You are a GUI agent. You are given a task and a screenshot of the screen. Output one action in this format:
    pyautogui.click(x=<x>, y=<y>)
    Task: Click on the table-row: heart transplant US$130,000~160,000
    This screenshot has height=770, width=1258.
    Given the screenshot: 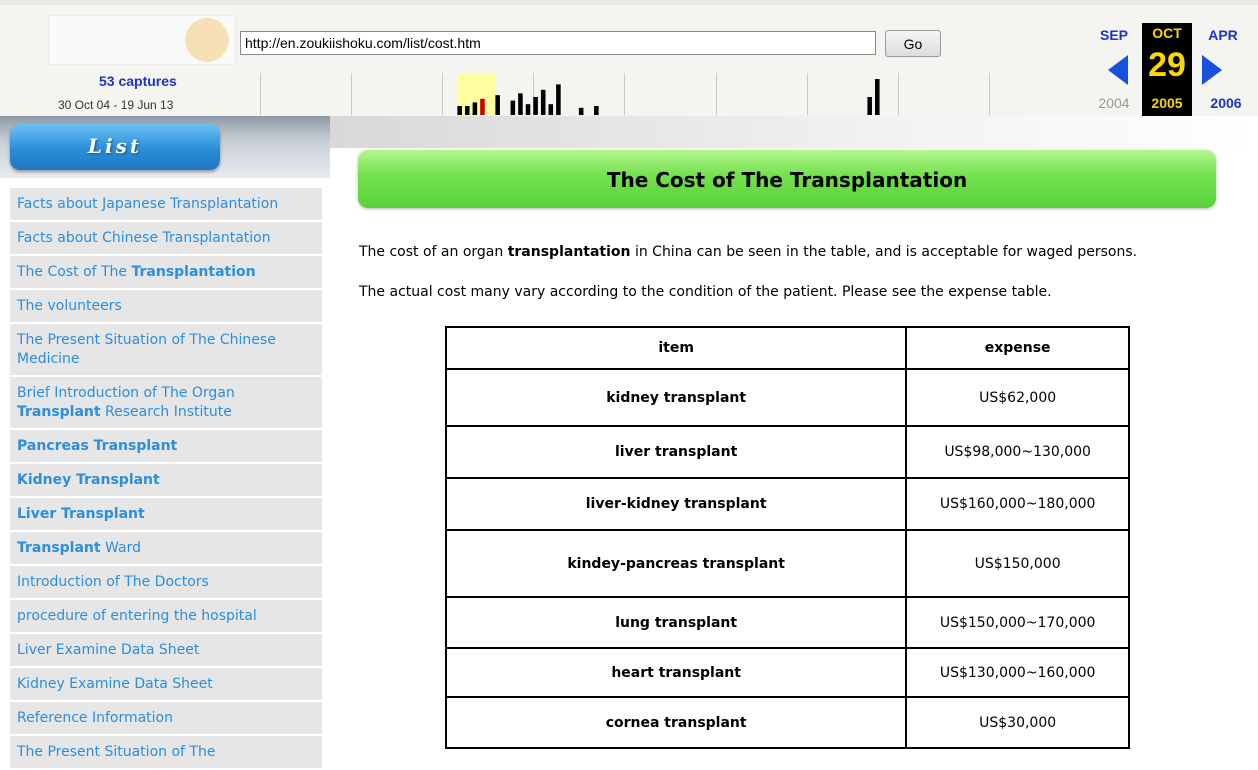 What is the action you would take?
    pyautogui.click(x=787, y=672)
    